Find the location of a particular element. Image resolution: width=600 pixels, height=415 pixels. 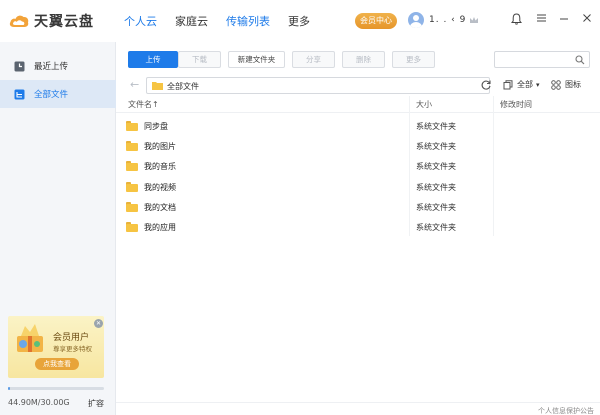

user-account: 1. . ‹ 9 is located at coordinates (443, 20).